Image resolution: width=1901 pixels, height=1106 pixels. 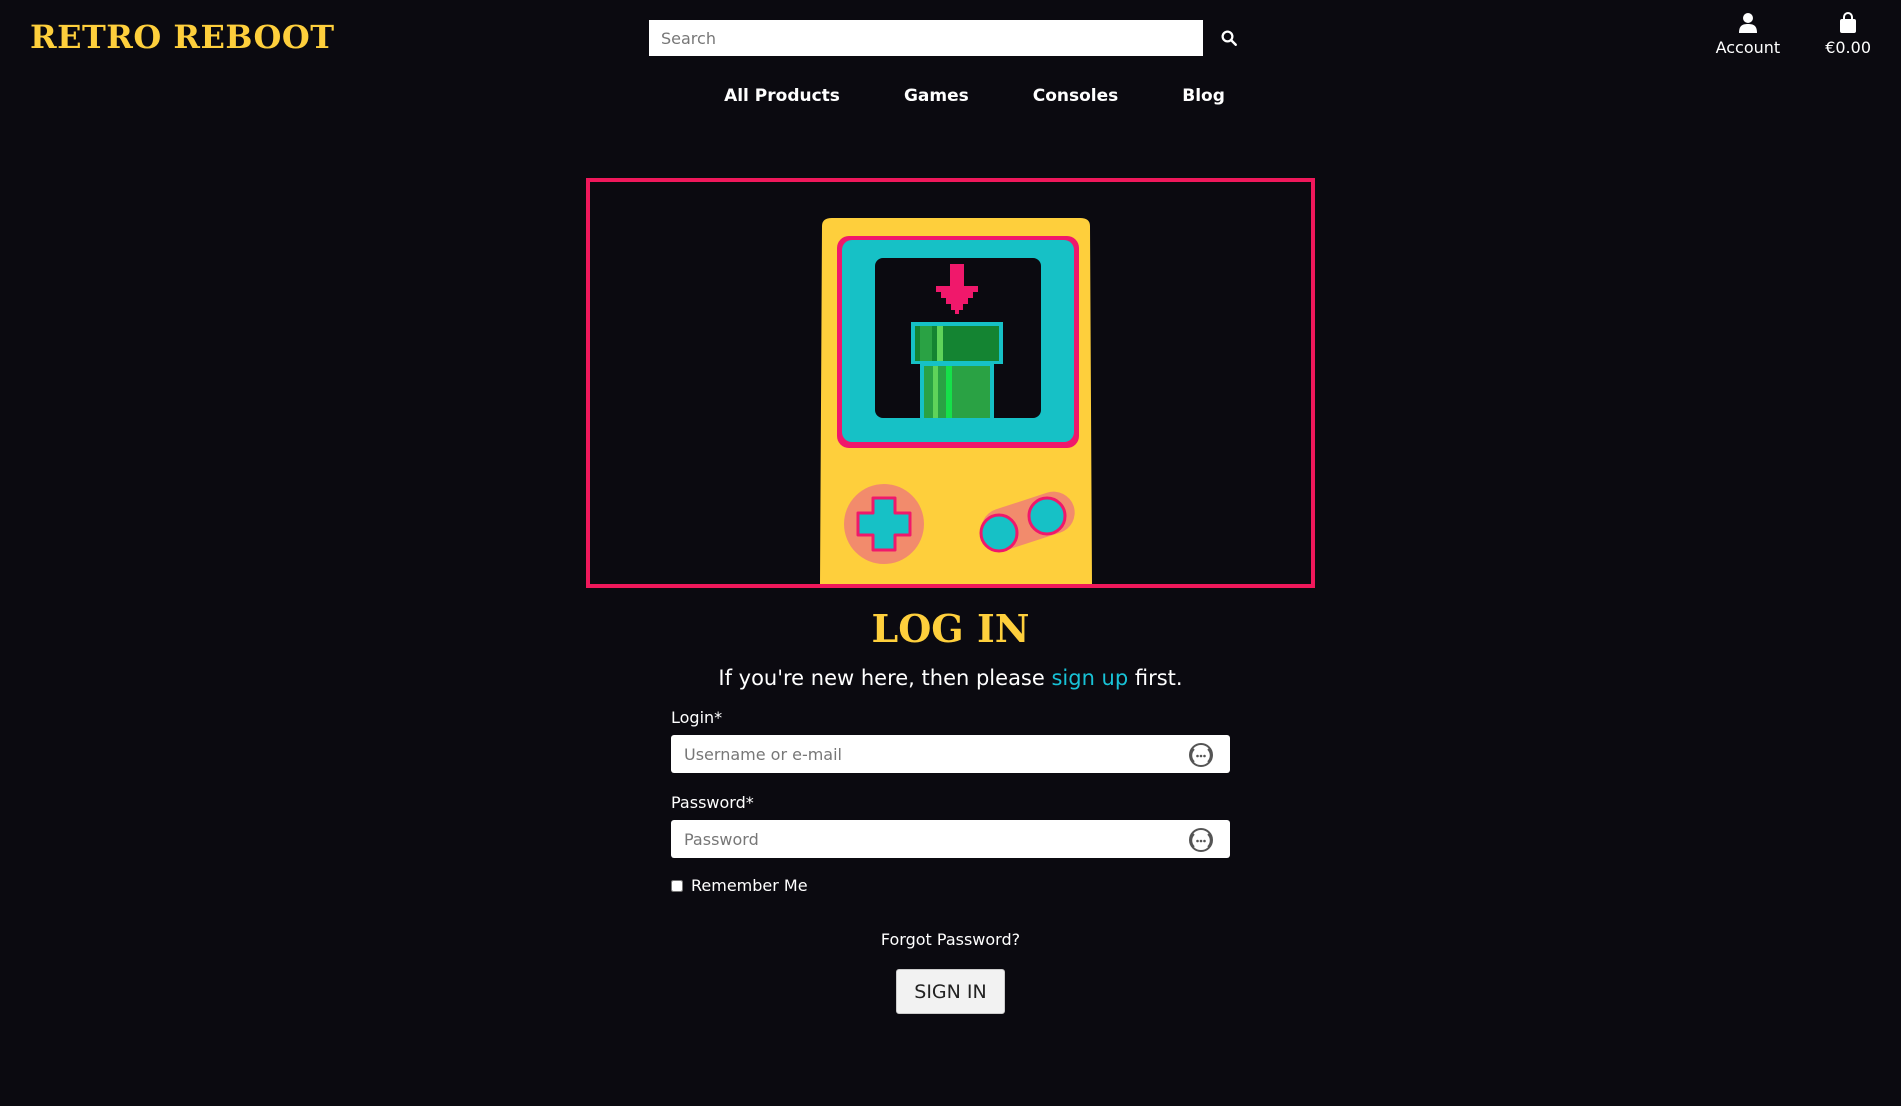 I want to click on account-link: Account, so click(x=1748, y=34).